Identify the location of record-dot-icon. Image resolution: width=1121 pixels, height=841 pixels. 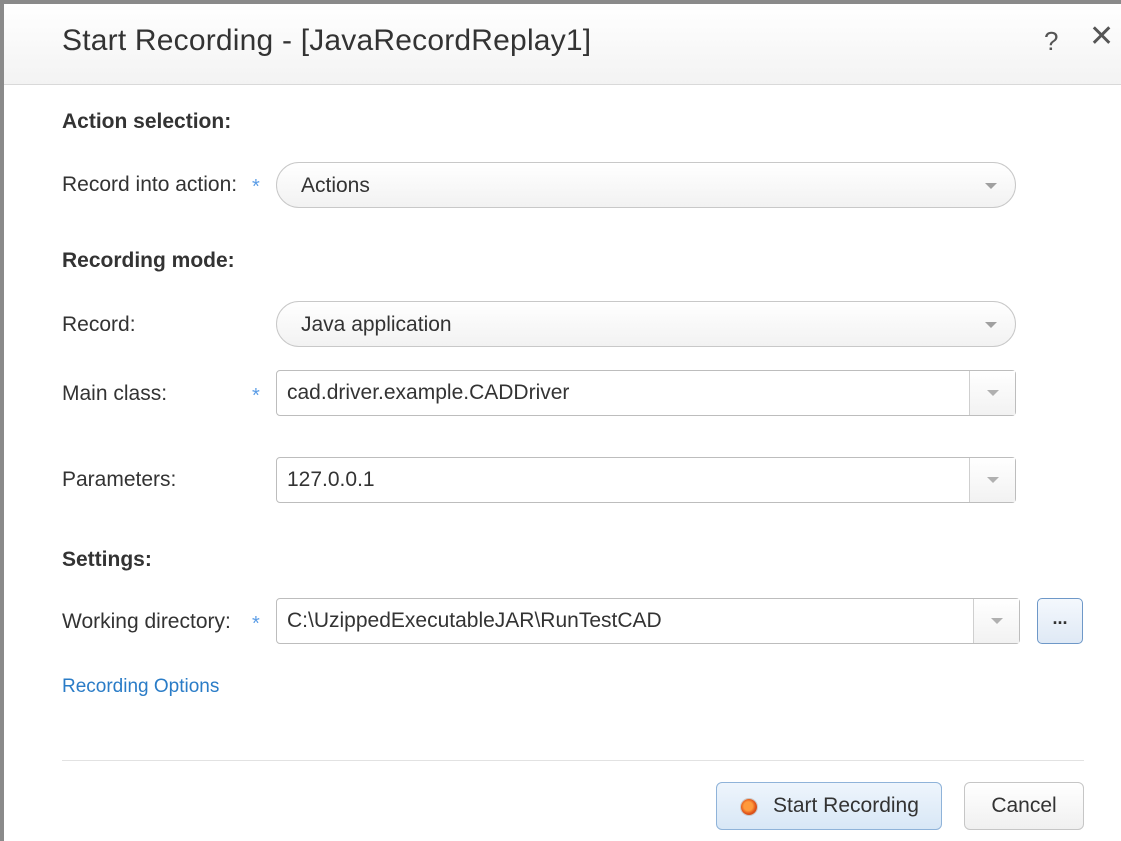
(749, 807).